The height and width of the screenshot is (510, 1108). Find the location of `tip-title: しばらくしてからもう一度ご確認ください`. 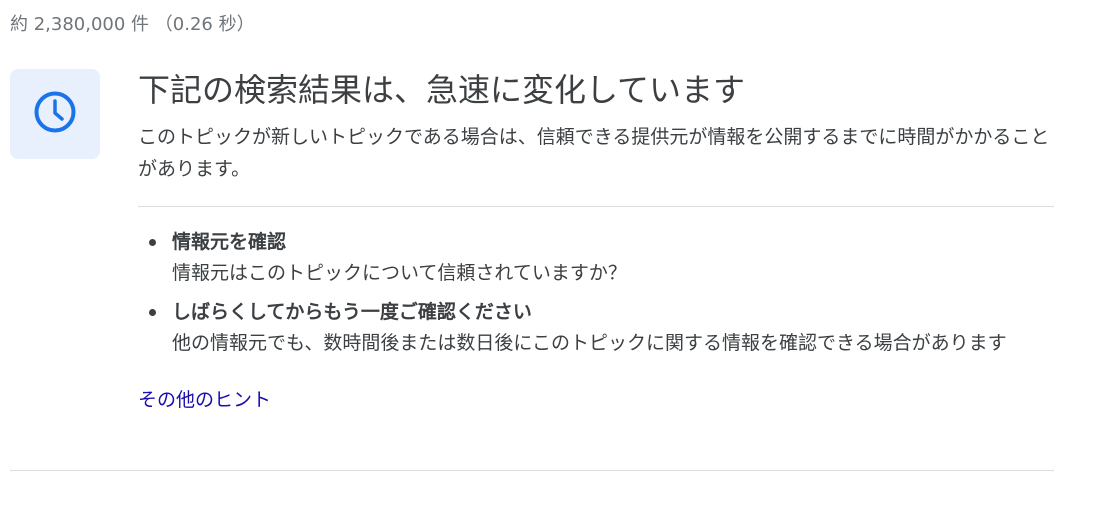

tip-title: しばらくしてからもう一度ご確認ください is located at coordinates (352, 312).